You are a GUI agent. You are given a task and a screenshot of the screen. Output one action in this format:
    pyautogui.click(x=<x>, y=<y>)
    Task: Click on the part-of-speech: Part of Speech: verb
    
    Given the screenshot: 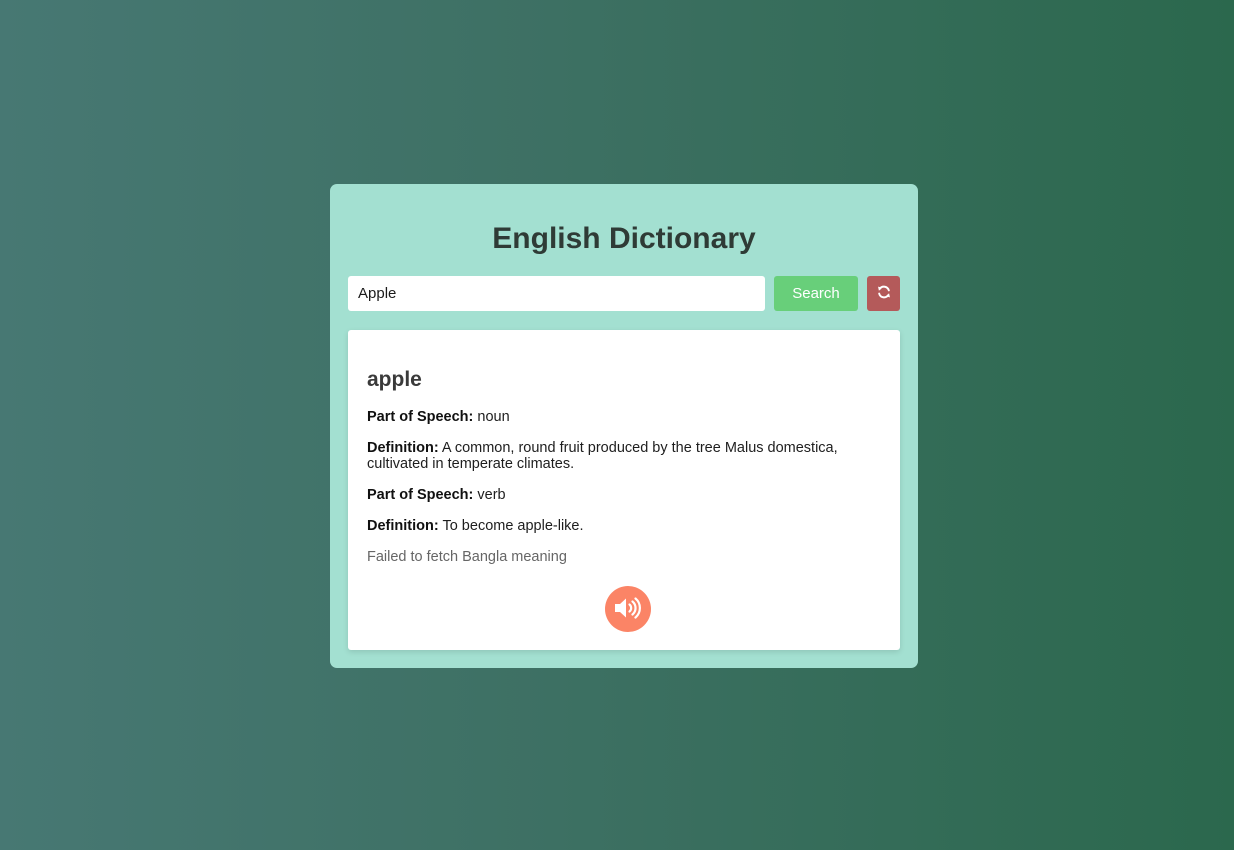 What is the action you would take?
    pyautogui.click(x=624, y=495)
    